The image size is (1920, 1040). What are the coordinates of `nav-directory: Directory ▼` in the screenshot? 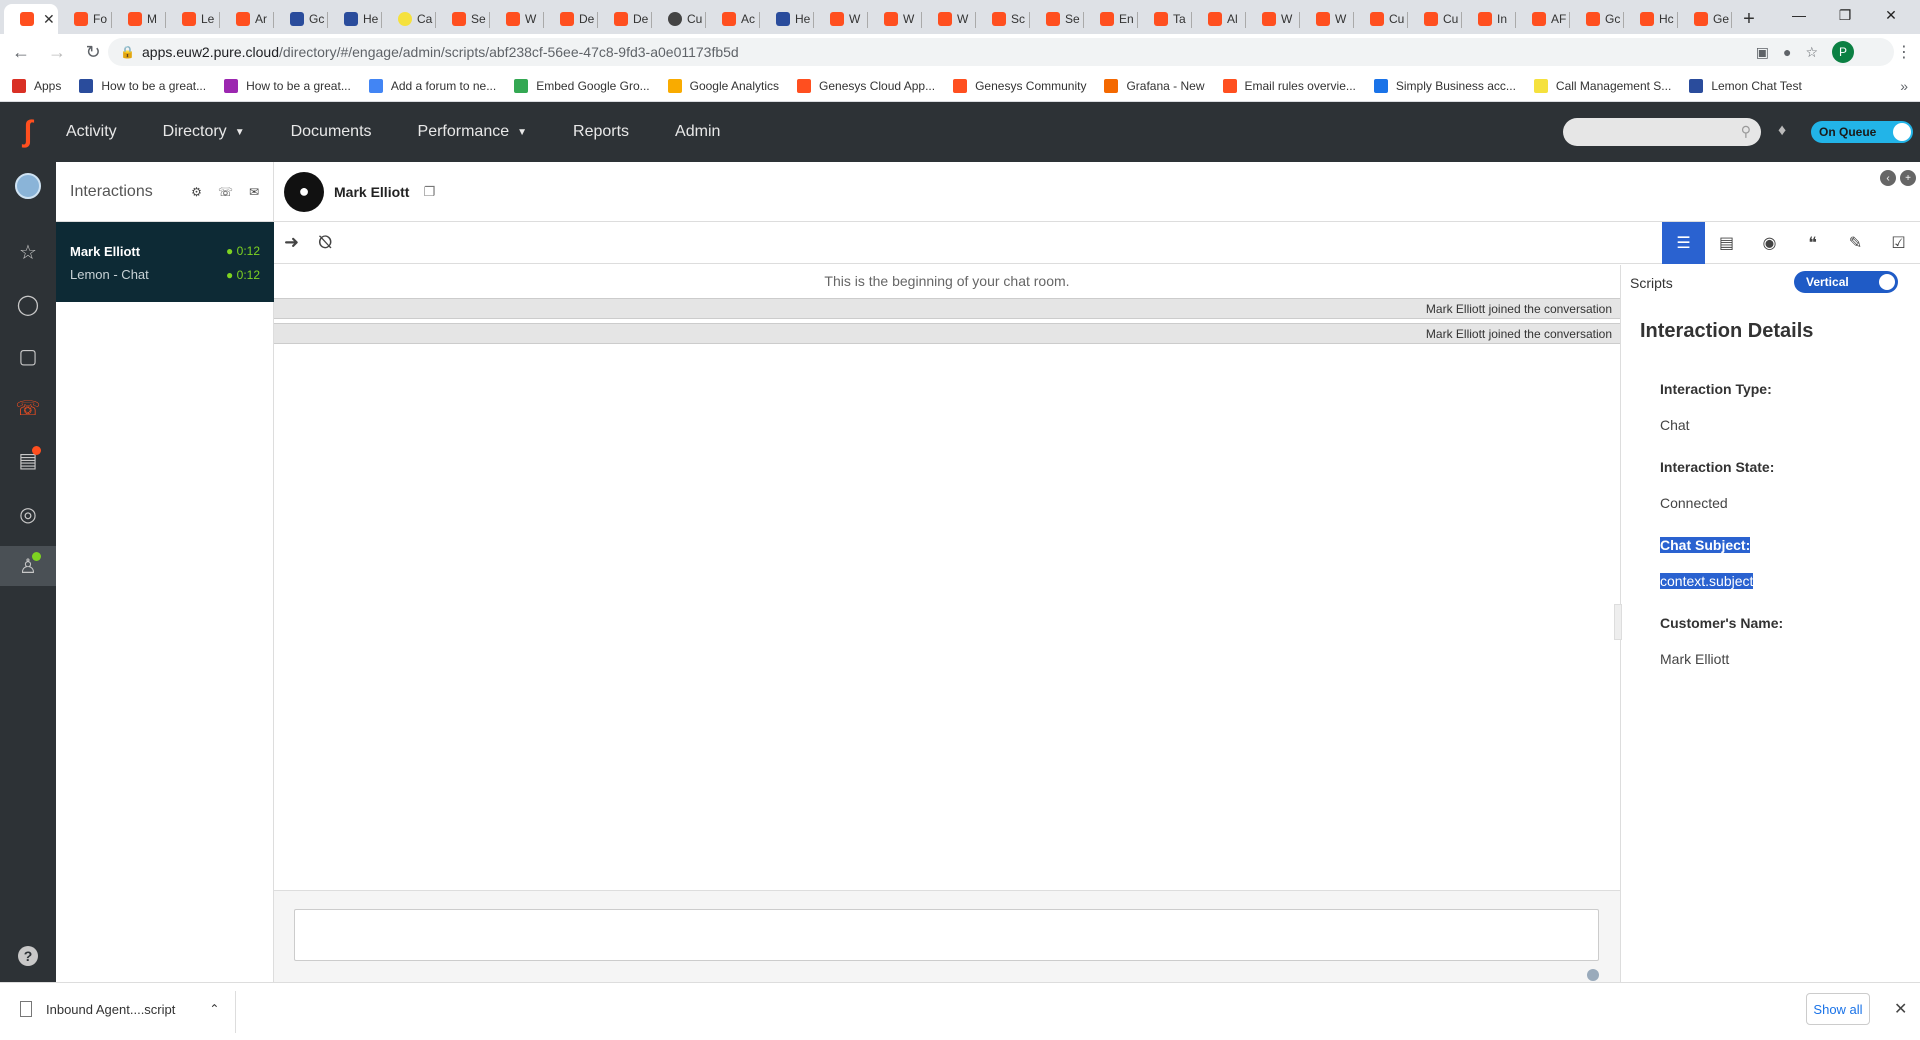 It's located at (204, 132).